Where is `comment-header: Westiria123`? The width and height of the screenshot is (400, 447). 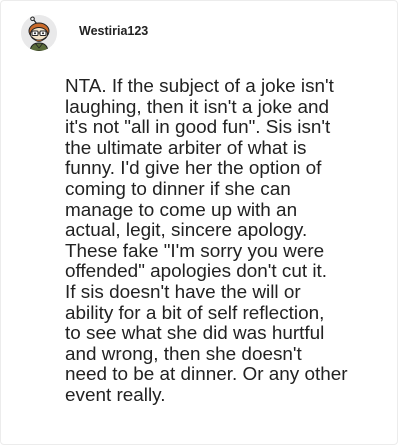
comment-header: Westiria123 is located at coordinates (84, 33).